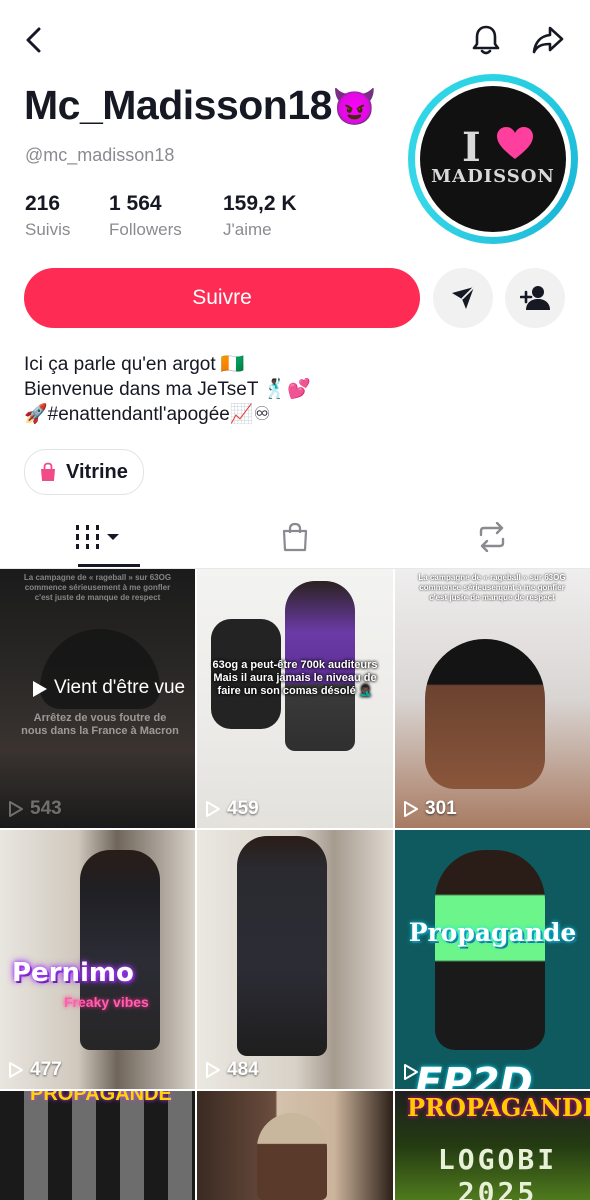 This screenshot has height=1200, width=590. I want to click on stat-following-value: 216, so click(43, 203).